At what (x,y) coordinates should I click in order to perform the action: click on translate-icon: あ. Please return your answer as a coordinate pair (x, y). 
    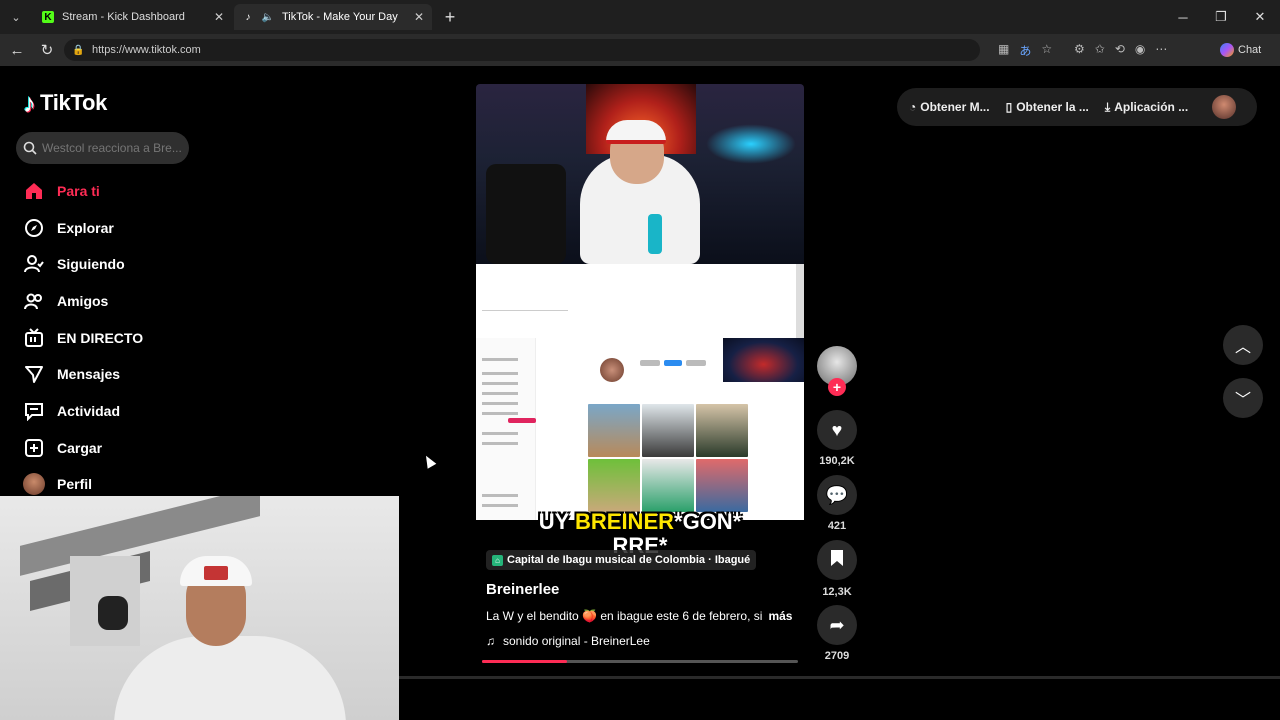
    Looking at the image, I should click on (1025, 51).